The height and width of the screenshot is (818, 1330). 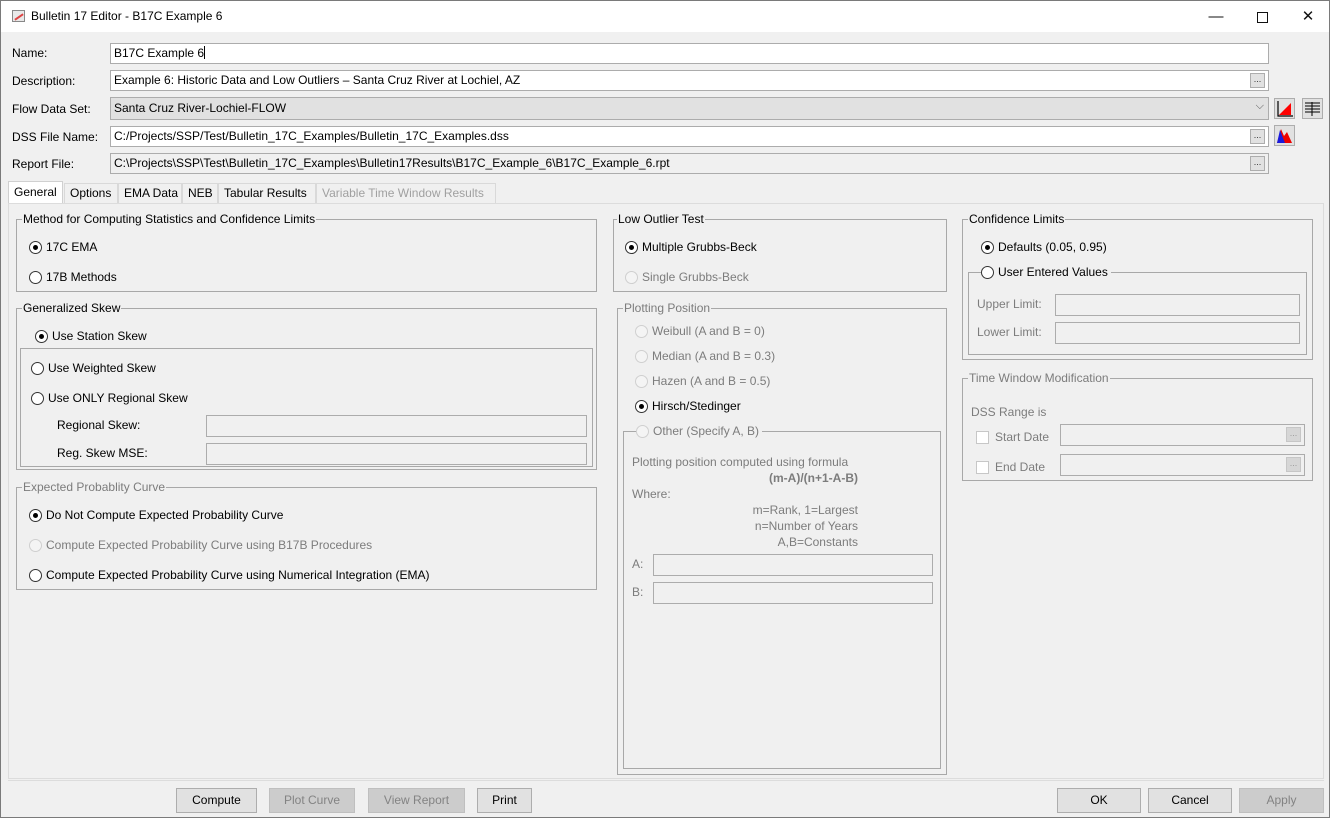 I want to click on tab-general: General, so click(x=35, y=192).